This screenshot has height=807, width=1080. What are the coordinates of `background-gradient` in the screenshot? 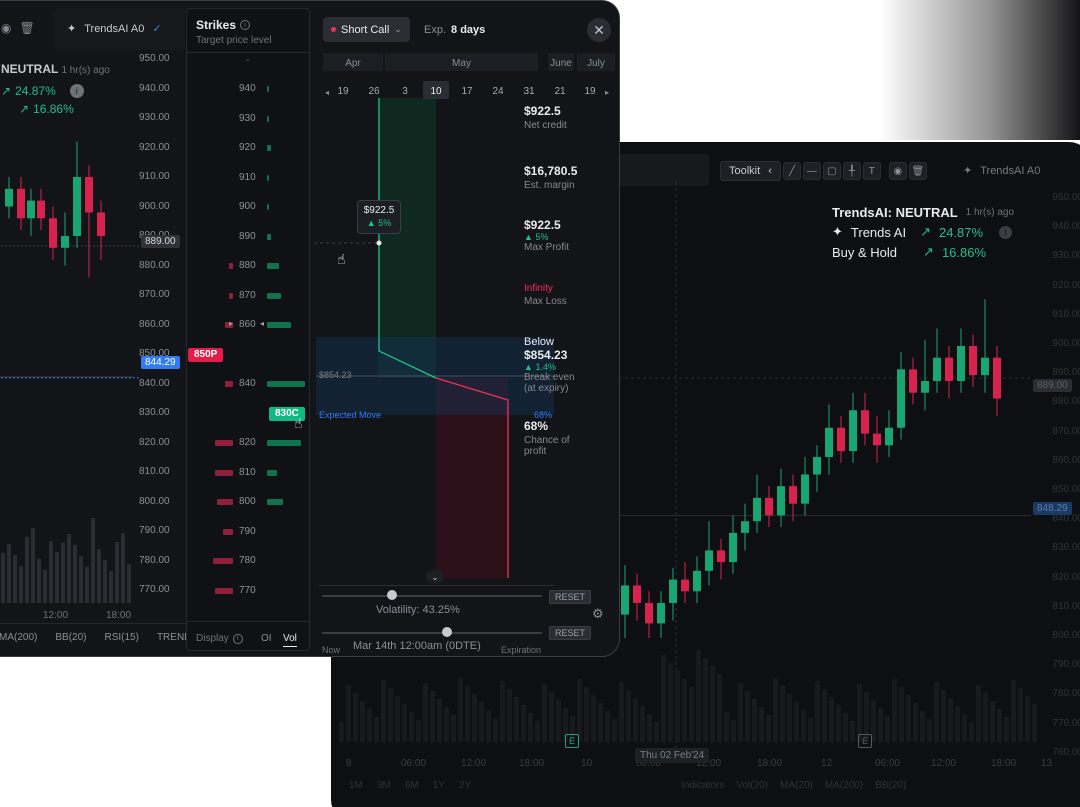 It's located at (980, 70).